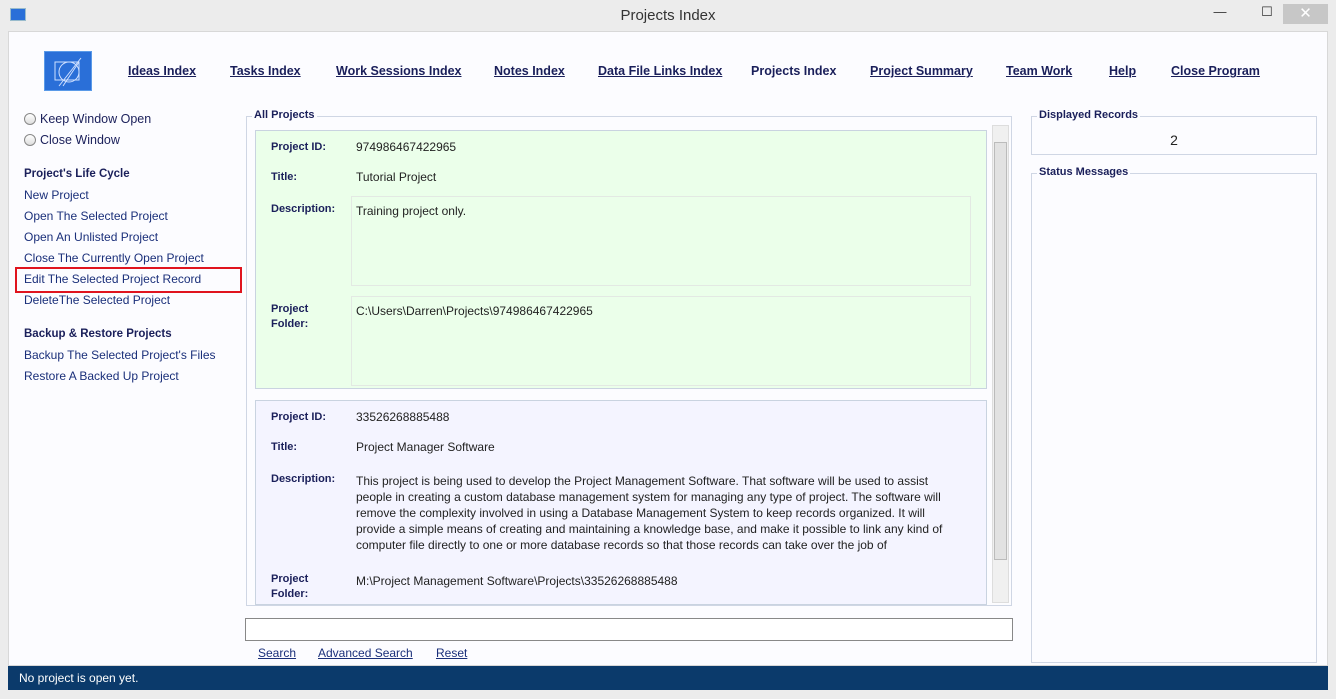 The height and width of the screenshot is (699, 1336). I want to click on window-title: Projects Index, so click(668, 15).